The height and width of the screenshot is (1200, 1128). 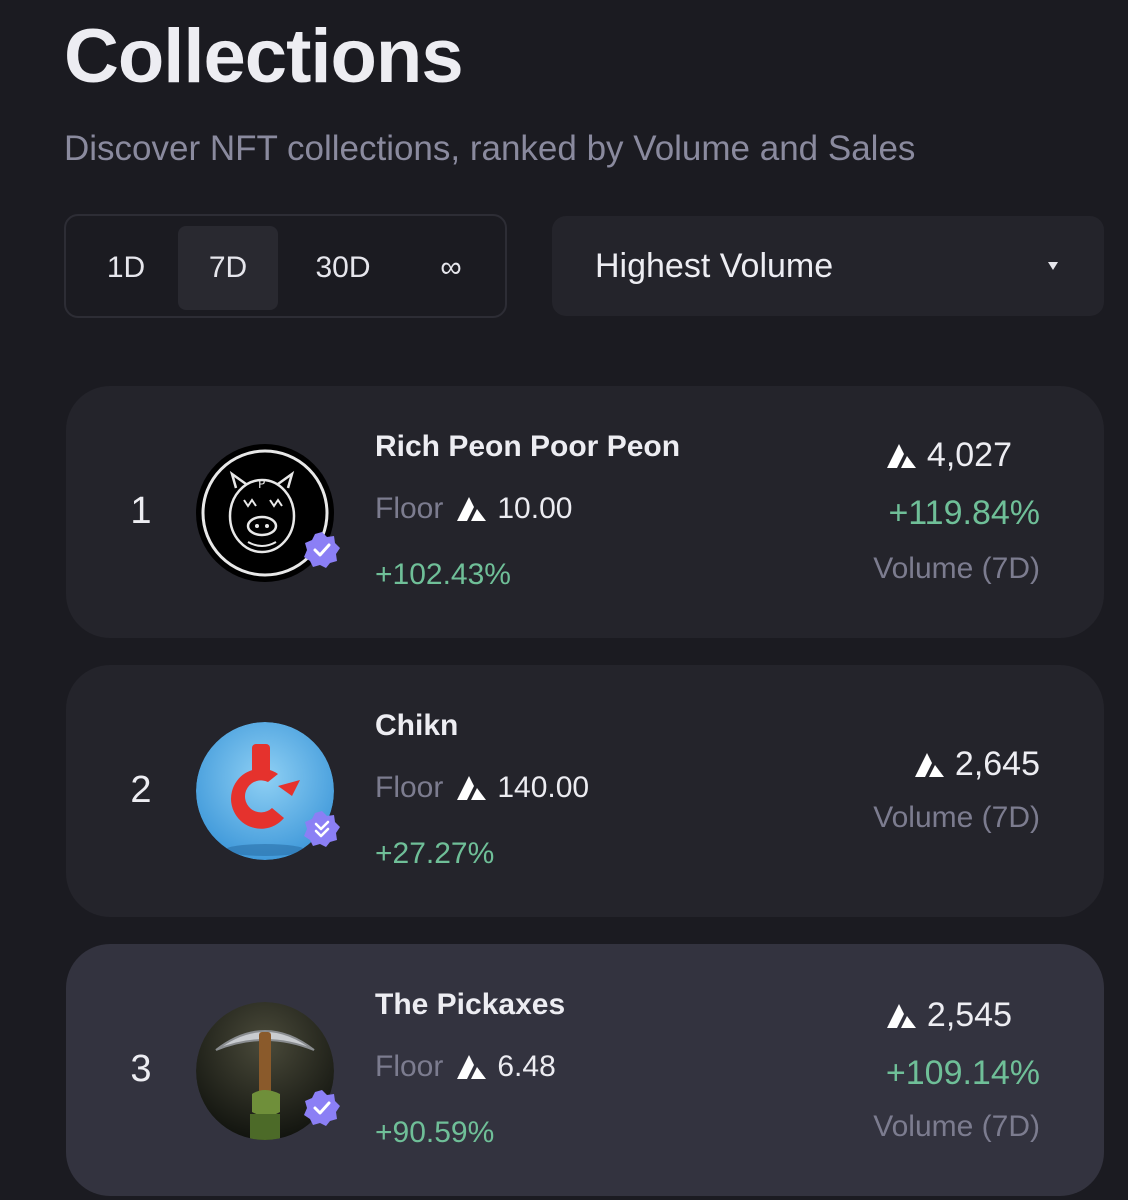 I want to click on range-1d-button: 1D, so click(x=126, y=268).